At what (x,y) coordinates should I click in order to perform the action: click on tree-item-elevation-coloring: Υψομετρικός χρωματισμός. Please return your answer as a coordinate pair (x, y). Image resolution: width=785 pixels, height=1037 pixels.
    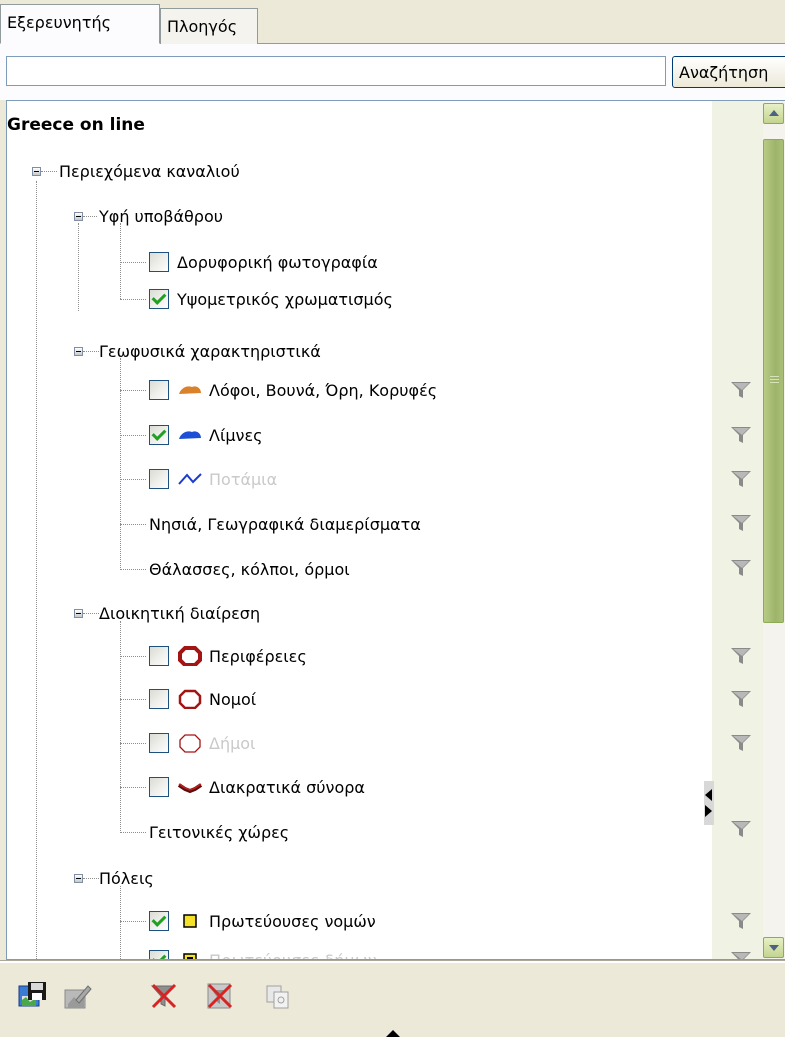
    Looking at the image, I should click on (271, 299).